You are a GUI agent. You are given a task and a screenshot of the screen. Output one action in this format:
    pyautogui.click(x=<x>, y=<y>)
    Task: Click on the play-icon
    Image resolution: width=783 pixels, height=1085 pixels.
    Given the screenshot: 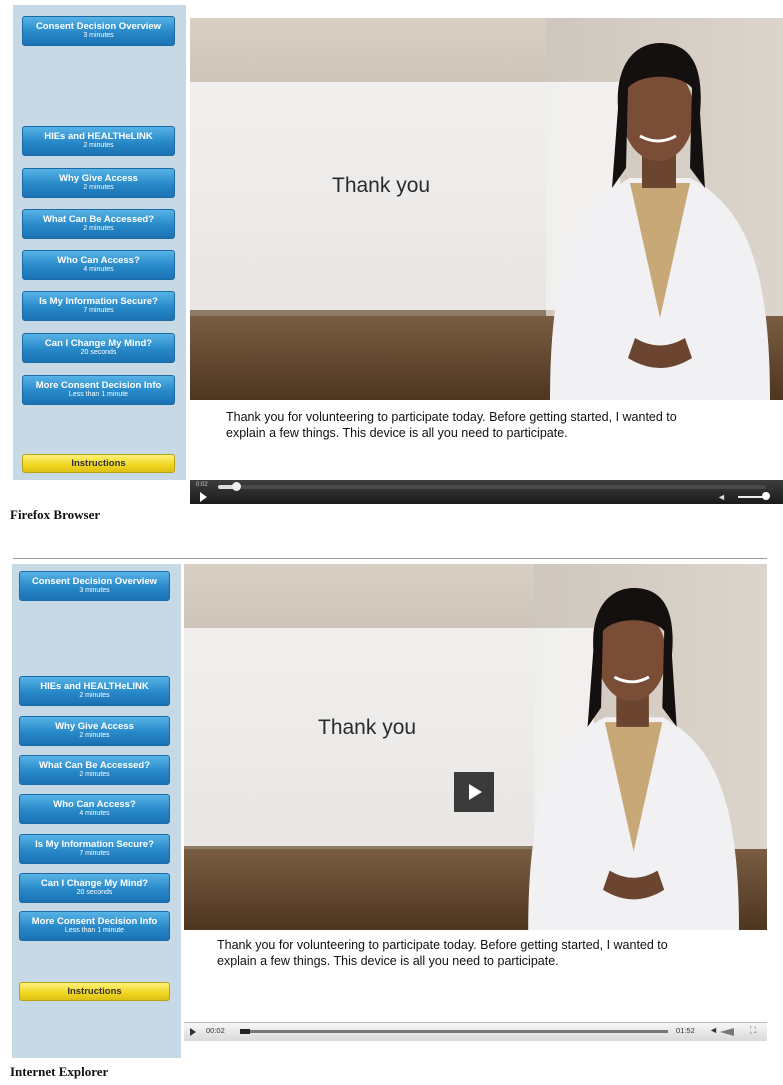 What is the action you would take?
    pyautogui.click(x=475, y=792)
    